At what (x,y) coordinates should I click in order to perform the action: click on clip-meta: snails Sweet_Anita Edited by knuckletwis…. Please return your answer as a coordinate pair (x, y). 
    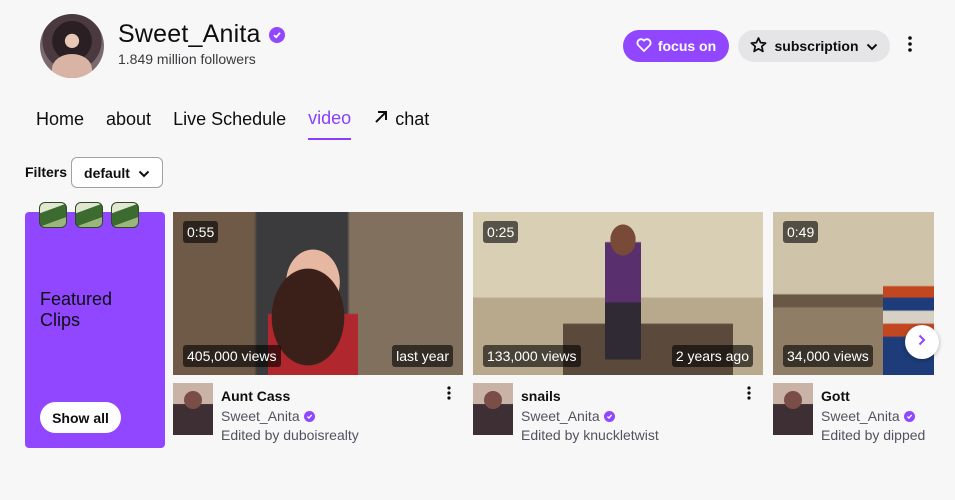
    Looking at the image, I should click on (618, 413).